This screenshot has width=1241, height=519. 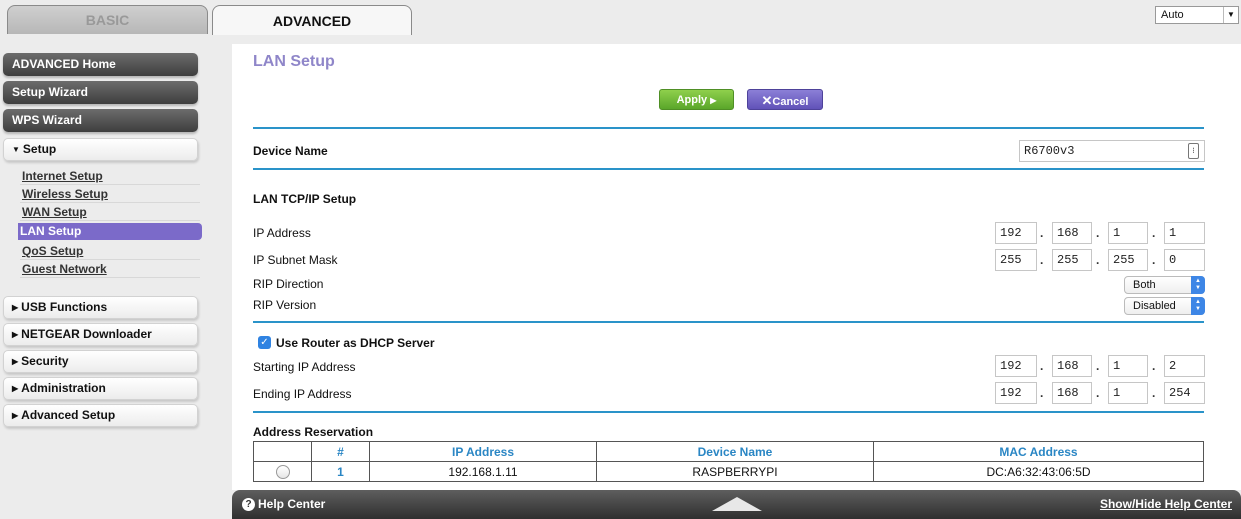 What do you see at coordinates (1184, 393) in the screenshot?
I see `ending-ip-octet-4: 254` at bounding box center [1184, 393].